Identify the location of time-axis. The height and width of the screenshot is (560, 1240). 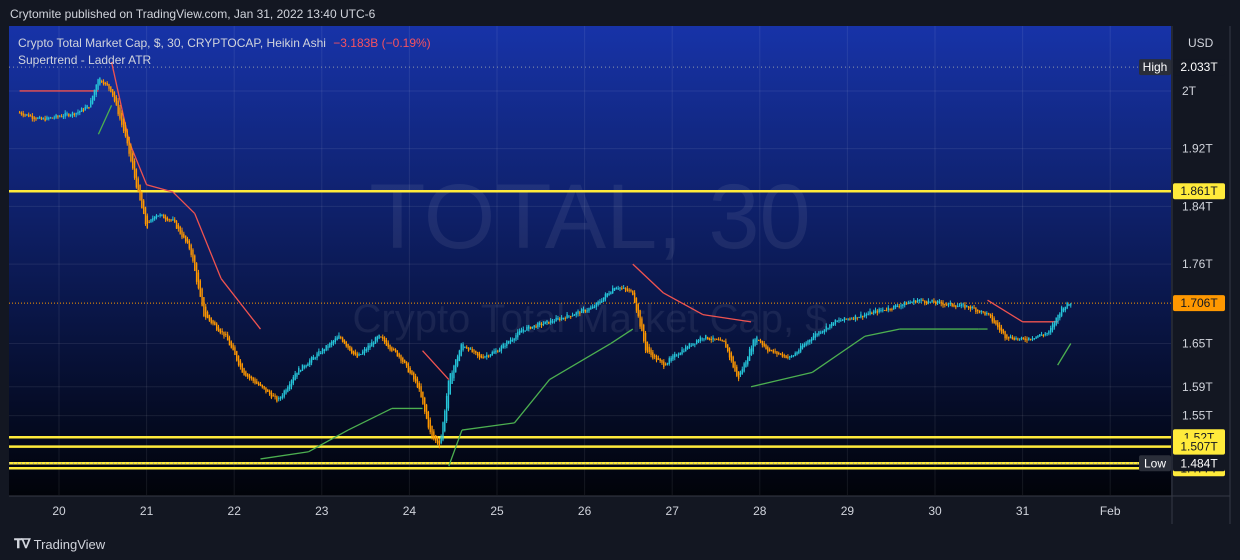
(619, 510).